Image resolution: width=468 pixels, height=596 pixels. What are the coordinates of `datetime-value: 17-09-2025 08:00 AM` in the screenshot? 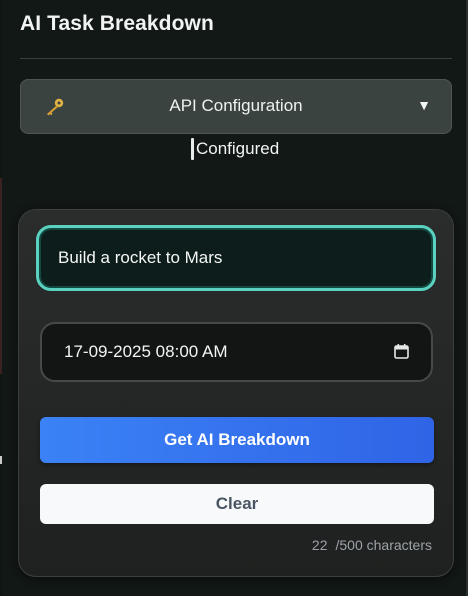 It's located at (146, 351).